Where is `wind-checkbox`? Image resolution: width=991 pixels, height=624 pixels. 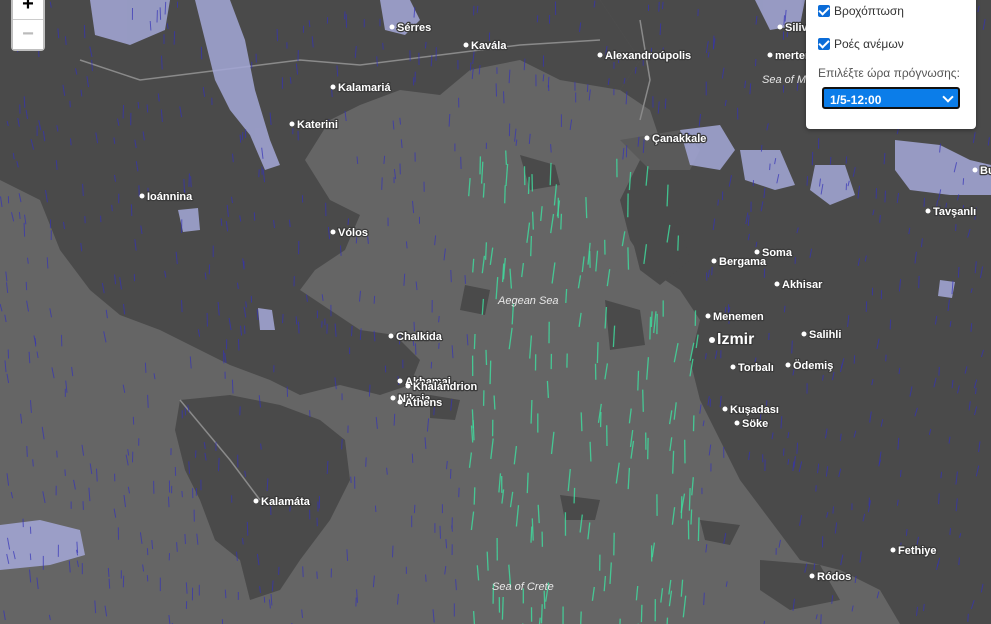
wind-checkbox is located at coordinates (824, 44).